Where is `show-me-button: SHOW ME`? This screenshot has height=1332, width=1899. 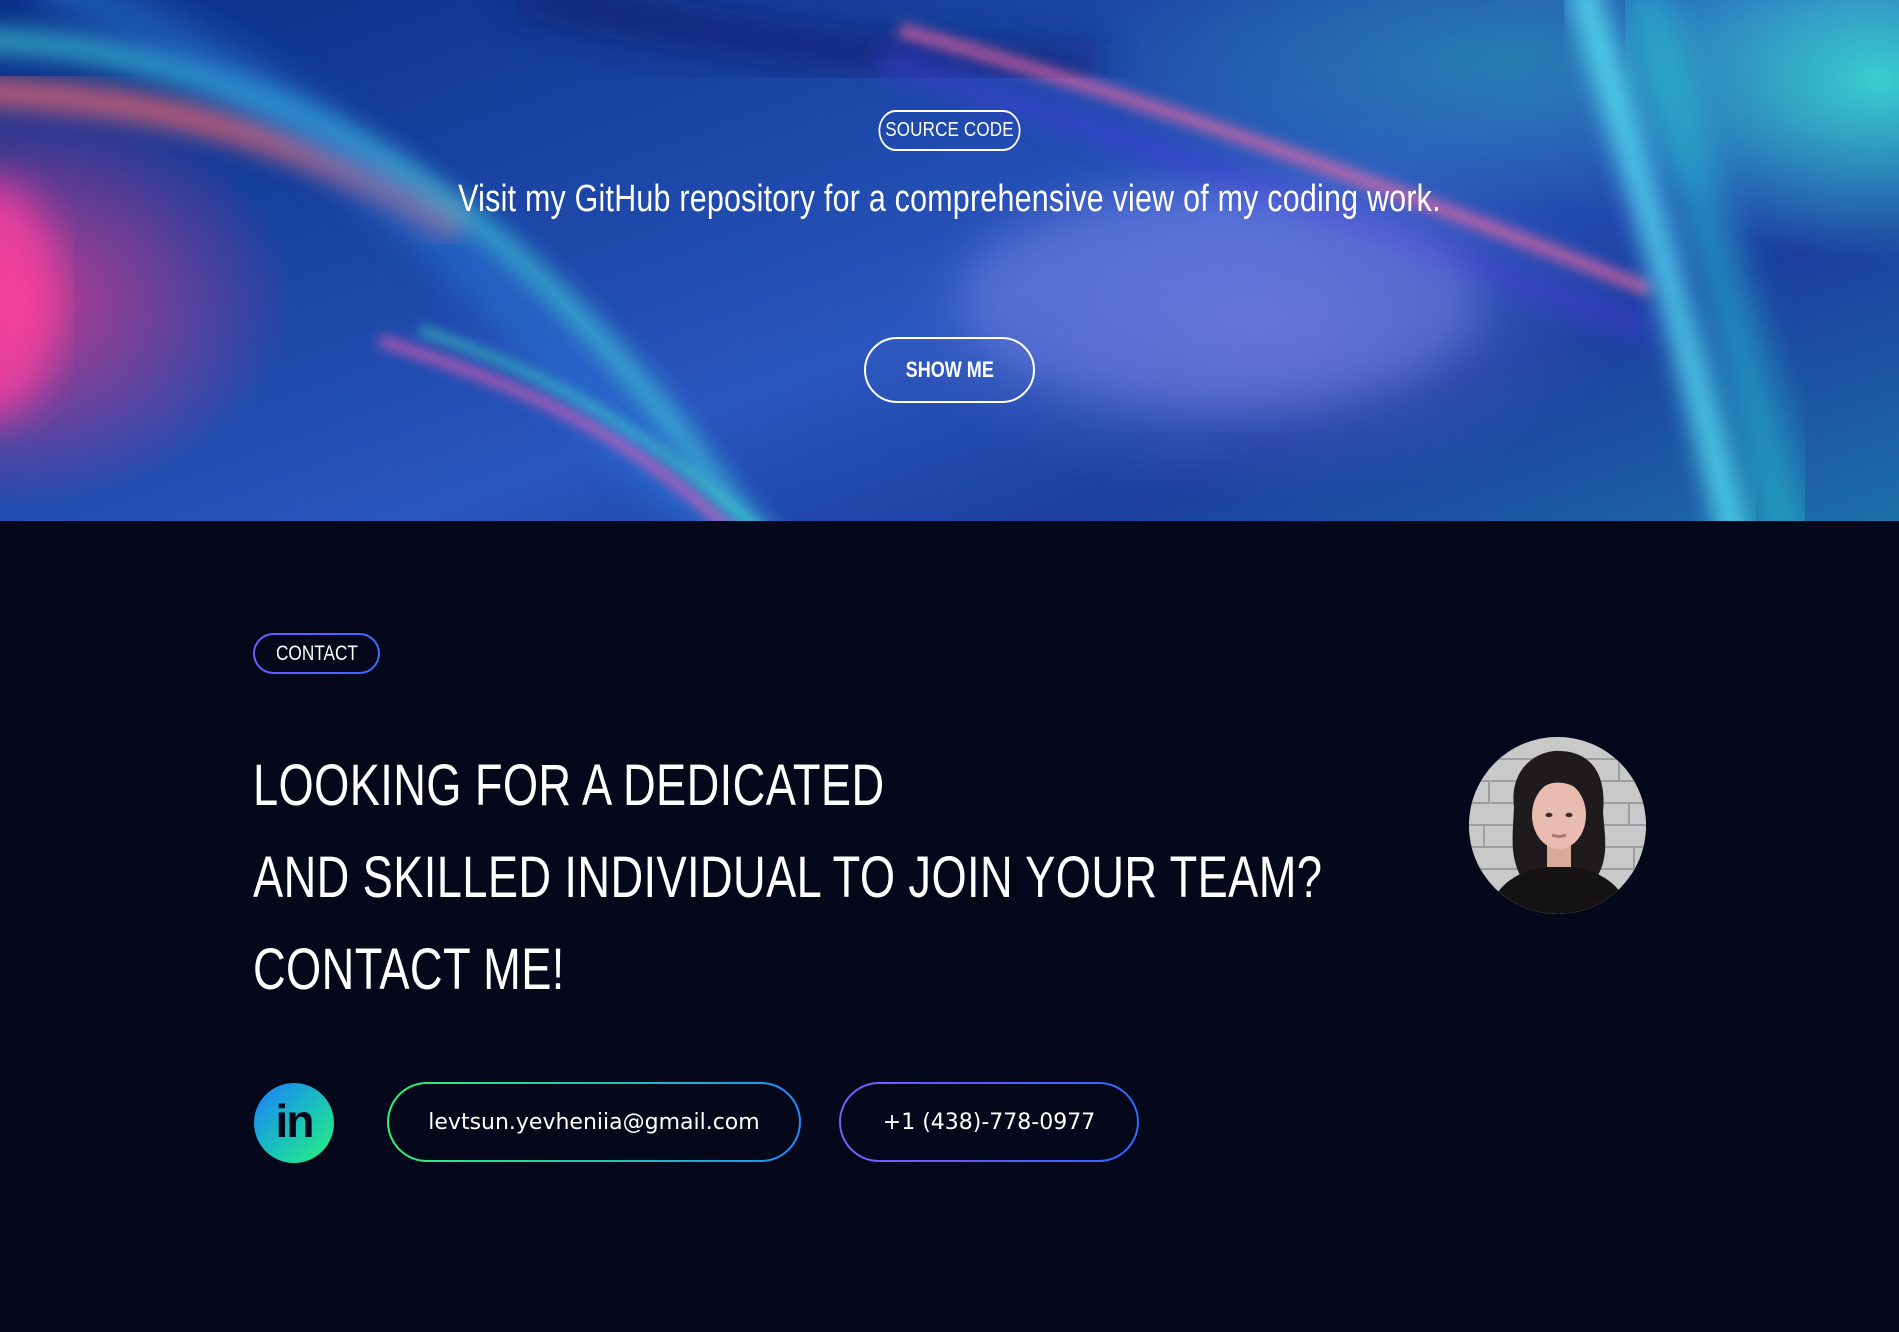
show-me-button: SHOW ME is located at coordinates (949, 370).